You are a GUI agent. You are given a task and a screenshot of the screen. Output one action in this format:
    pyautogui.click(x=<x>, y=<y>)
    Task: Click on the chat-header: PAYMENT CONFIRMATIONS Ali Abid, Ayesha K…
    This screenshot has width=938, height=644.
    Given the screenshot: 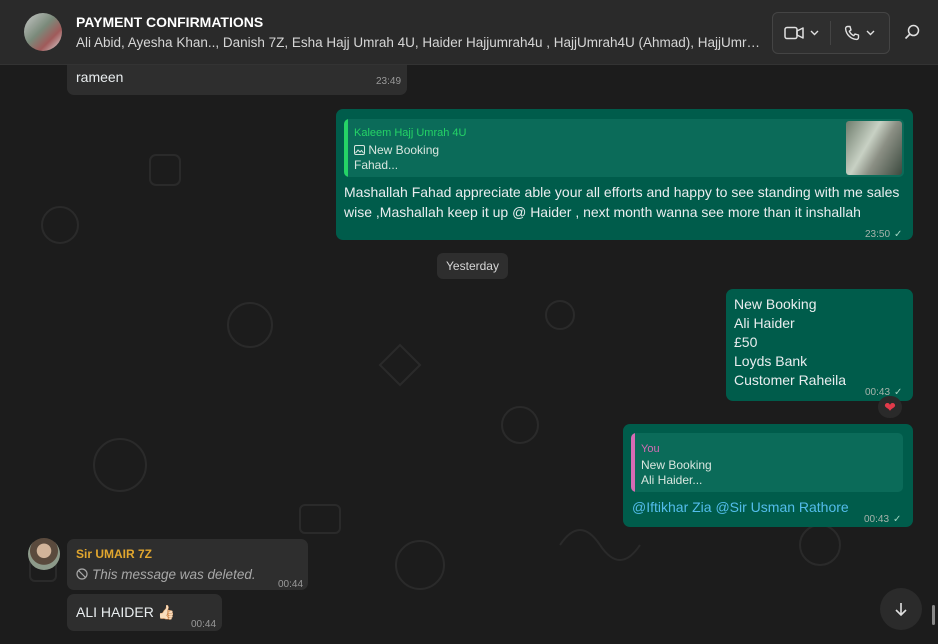 What is the action you would take?
    pyautogui.click(x=469, y=32)
    